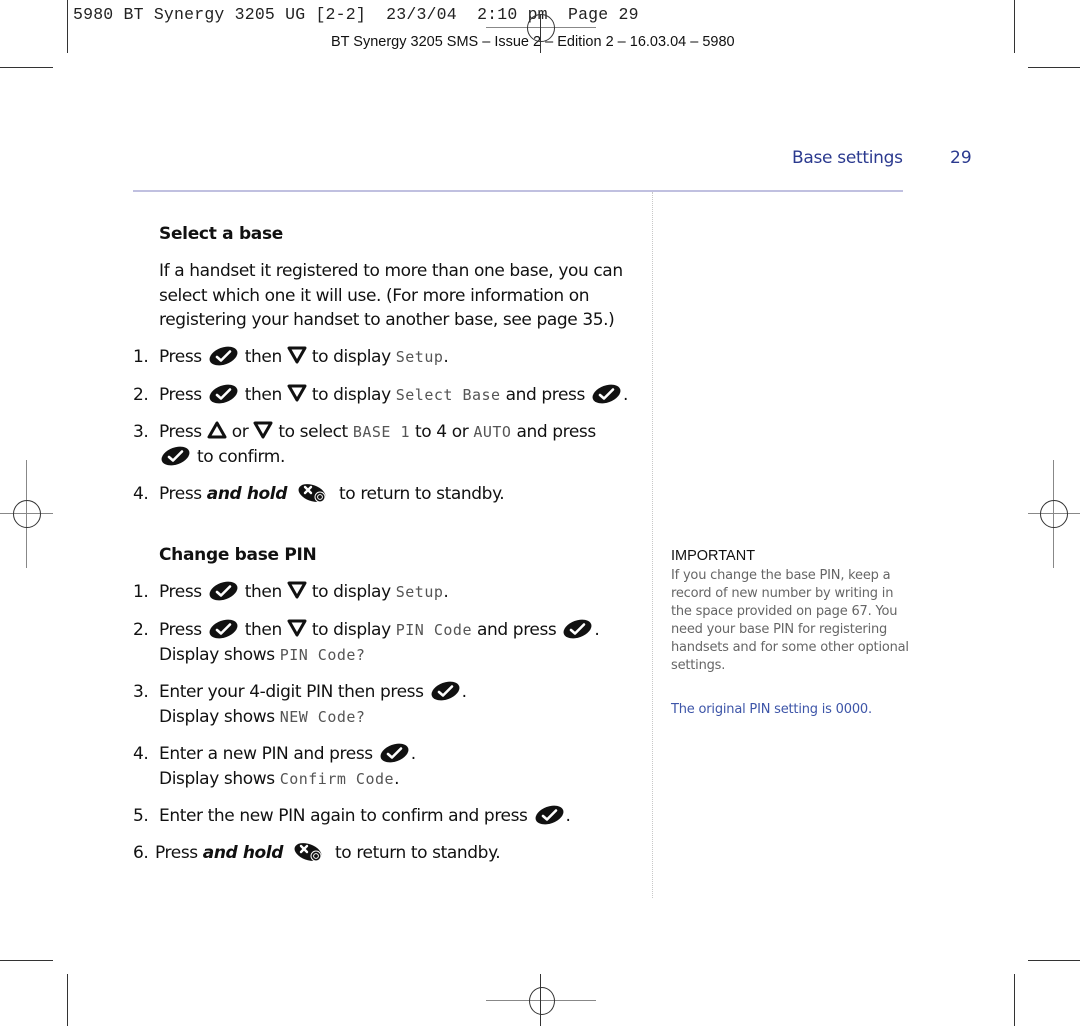 This screenshot has height=1026, width=1080. What do you see at coordinates (448, 395) in the screenshot?
I see `lcd-text: Select Base` at bounding box center [448, 395].